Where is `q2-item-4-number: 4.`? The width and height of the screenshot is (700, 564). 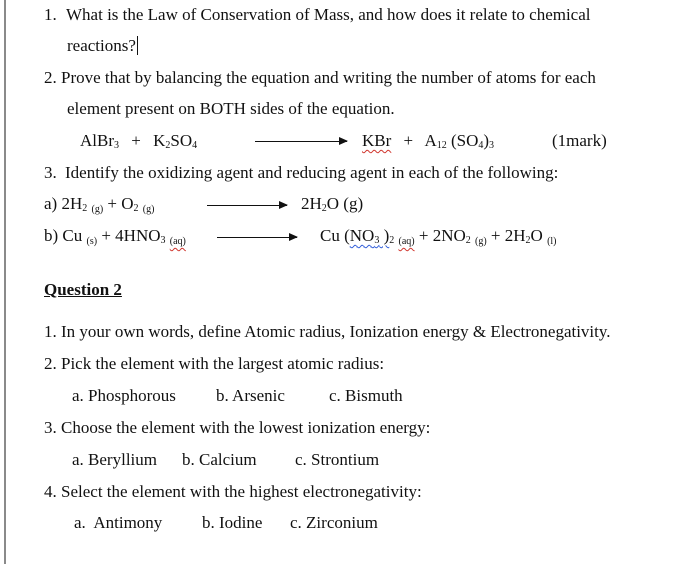
q2-item-4-number: 4. is located at coordinates (50, 491).